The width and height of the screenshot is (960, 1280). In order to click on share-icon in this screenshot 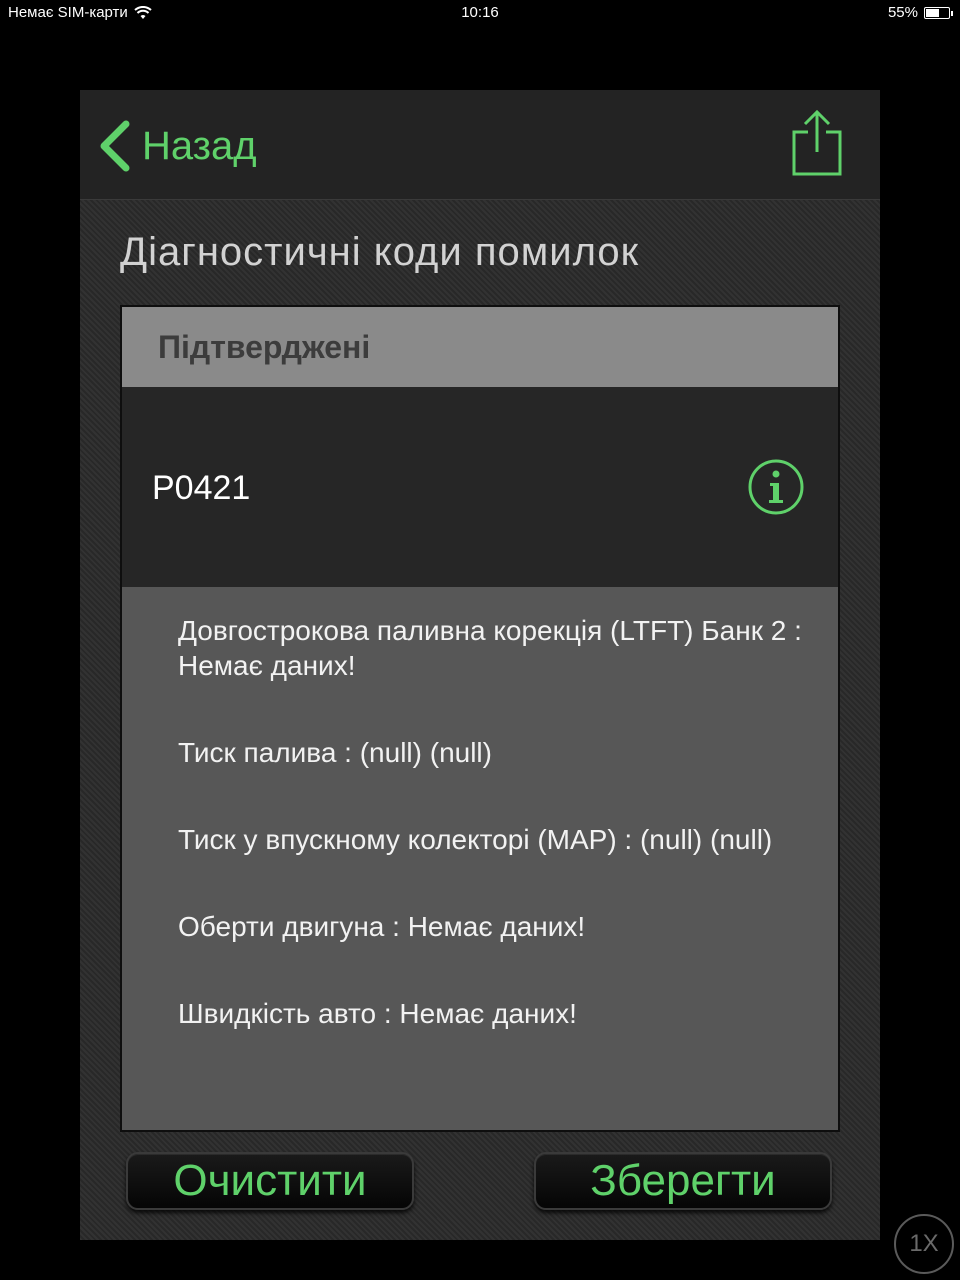, I will do `click(817, 143)`.